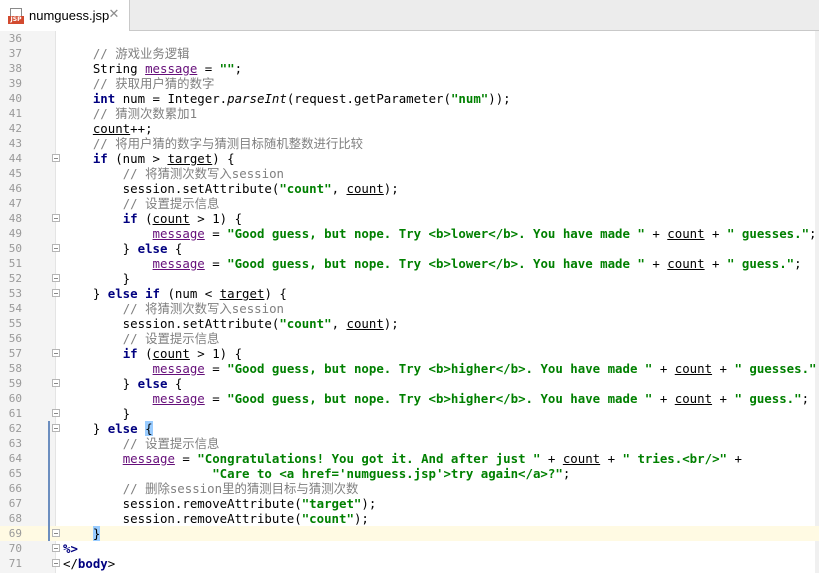  What do you see at coordinates (189, 293) in the screenshot?
I see `code-token: (num <` at bounding box center [189, 293].